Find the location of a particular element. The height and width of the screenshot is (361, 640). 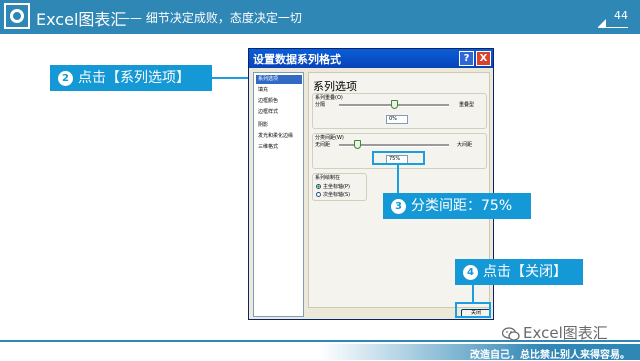

dialog-title: 设置数据系列格式 is located at coordinates (297, 59).